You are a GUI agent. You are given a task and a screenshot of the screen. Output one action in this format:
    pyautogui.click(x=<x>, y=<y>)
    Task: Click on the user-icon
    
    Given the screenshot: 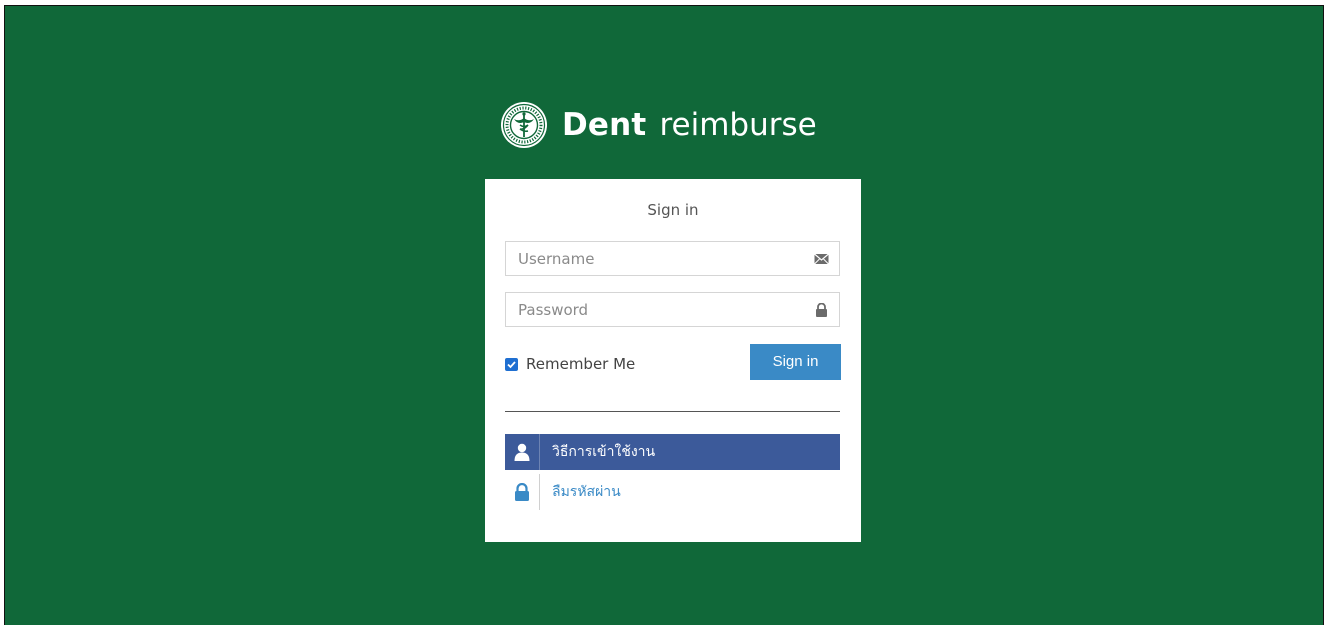 What is the action you would take?
    pyautogui.click(x=522, y=452)
    